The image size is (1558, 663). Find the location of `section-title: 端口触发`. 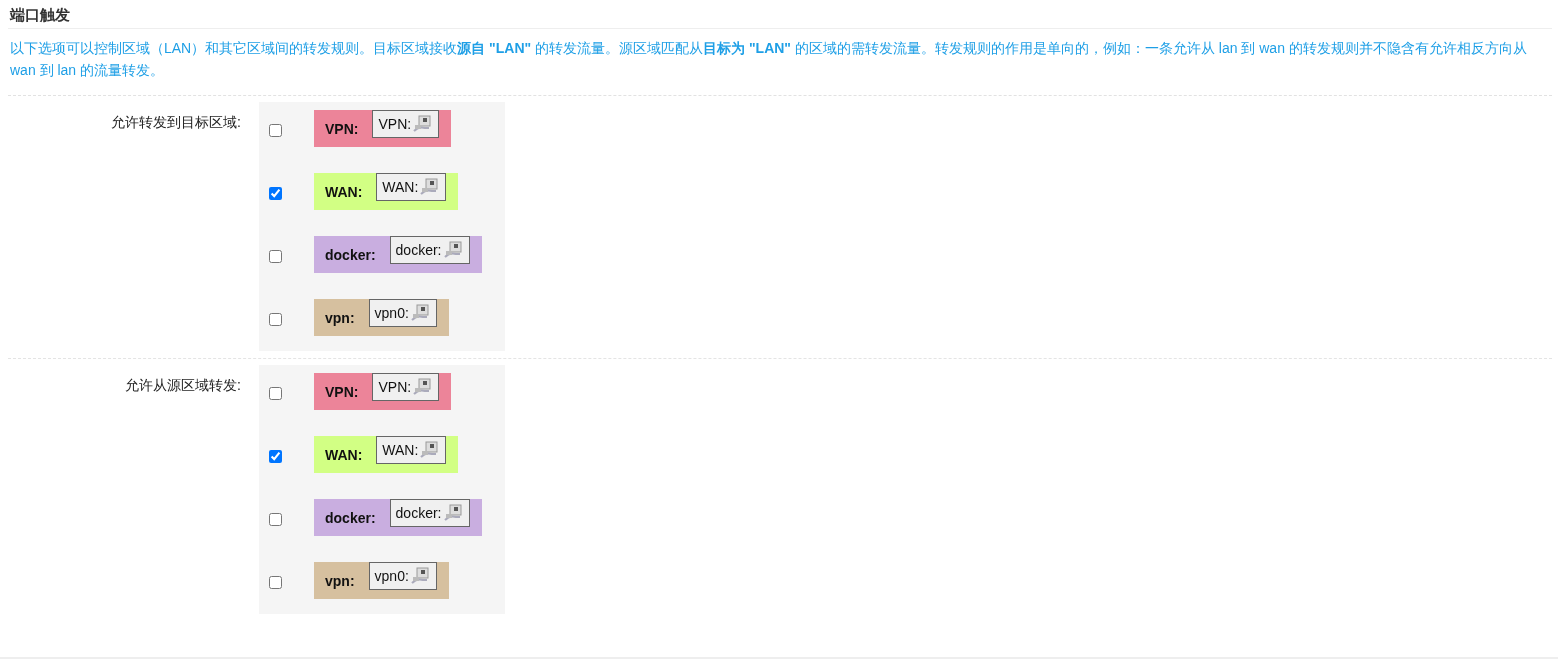

section-title: 端口触发 is located at coordinates (40, 15).